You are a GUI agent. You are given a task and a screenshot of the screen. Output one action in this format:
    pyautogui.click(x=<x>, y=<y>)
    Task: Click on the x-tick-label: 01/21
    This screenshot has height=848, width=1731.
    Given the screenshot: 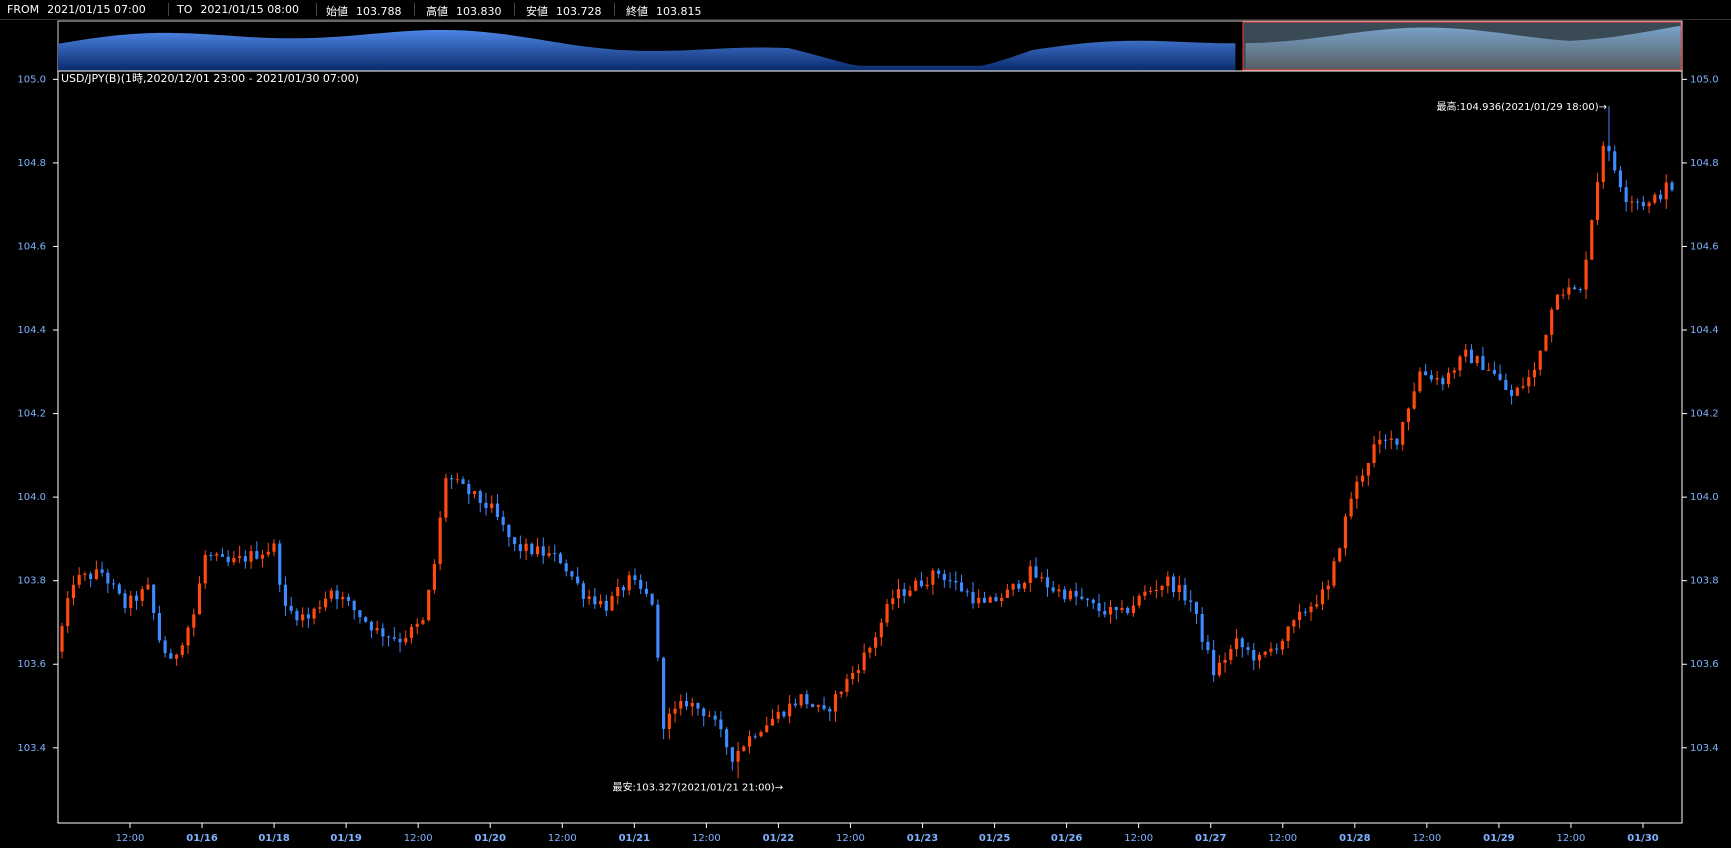 What is the action you would take?
    pyautogui.click(x=635, y=838)
    